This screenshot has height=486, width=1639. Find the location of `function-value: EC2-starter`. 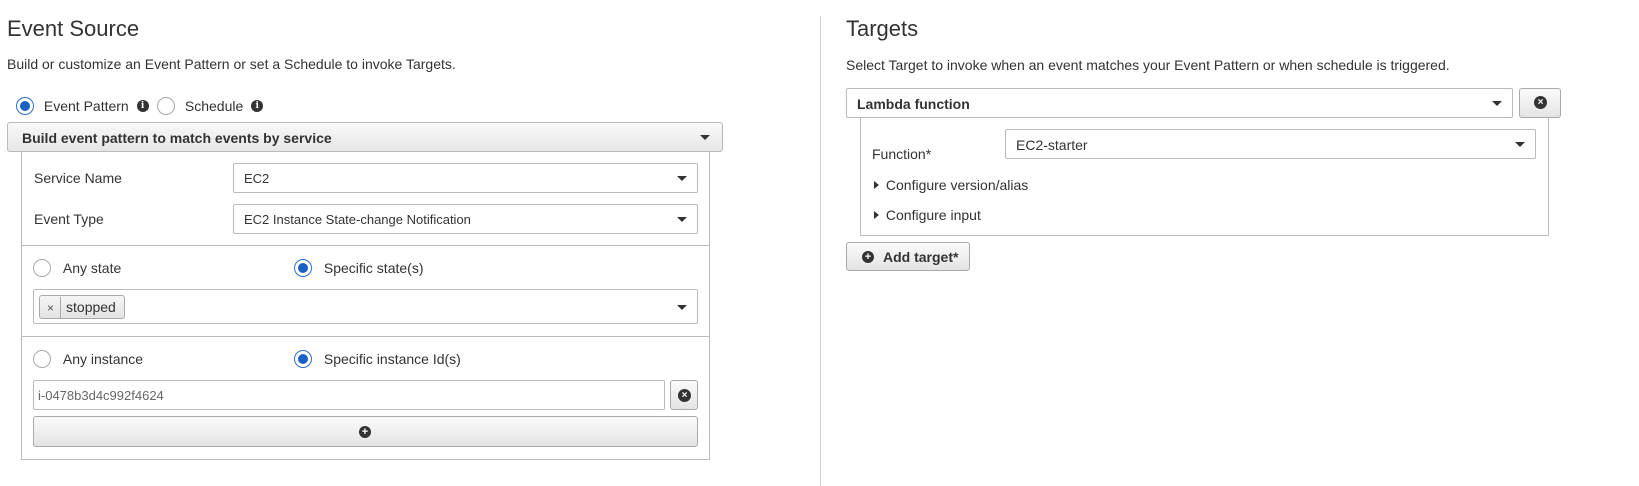

function-value: EC2-starter is located at coordinates (1052, 145).